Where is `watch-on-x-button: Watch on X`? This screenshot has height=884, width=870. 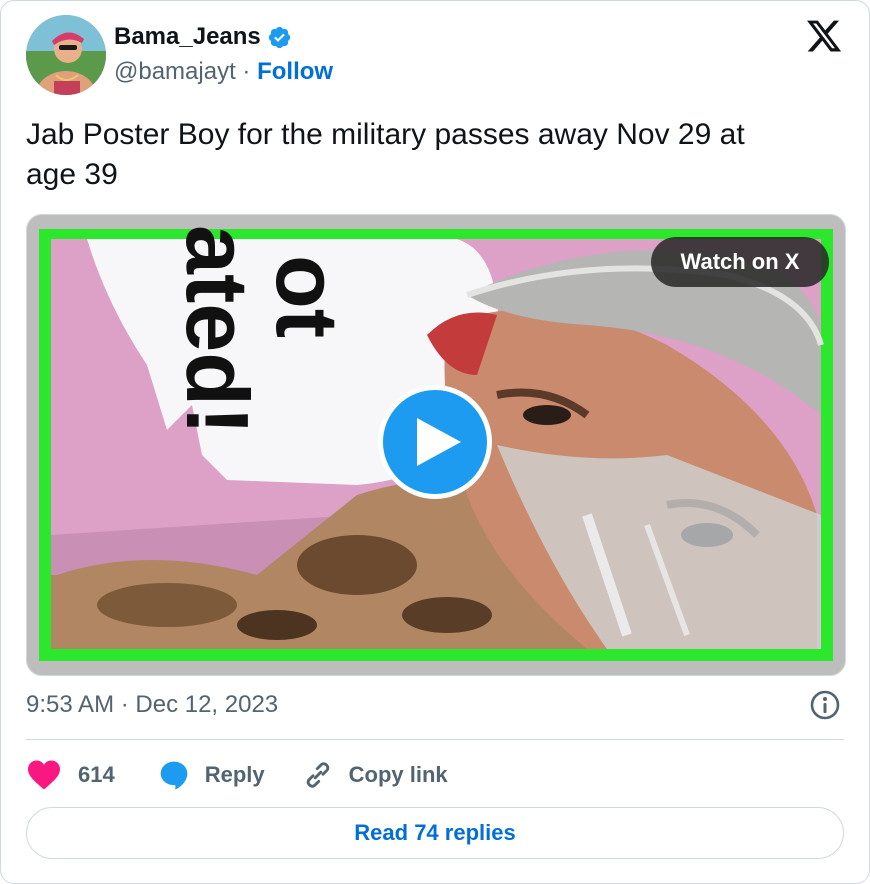 watch-on-x-button: Watch on X is located at coordinates (740, 262).